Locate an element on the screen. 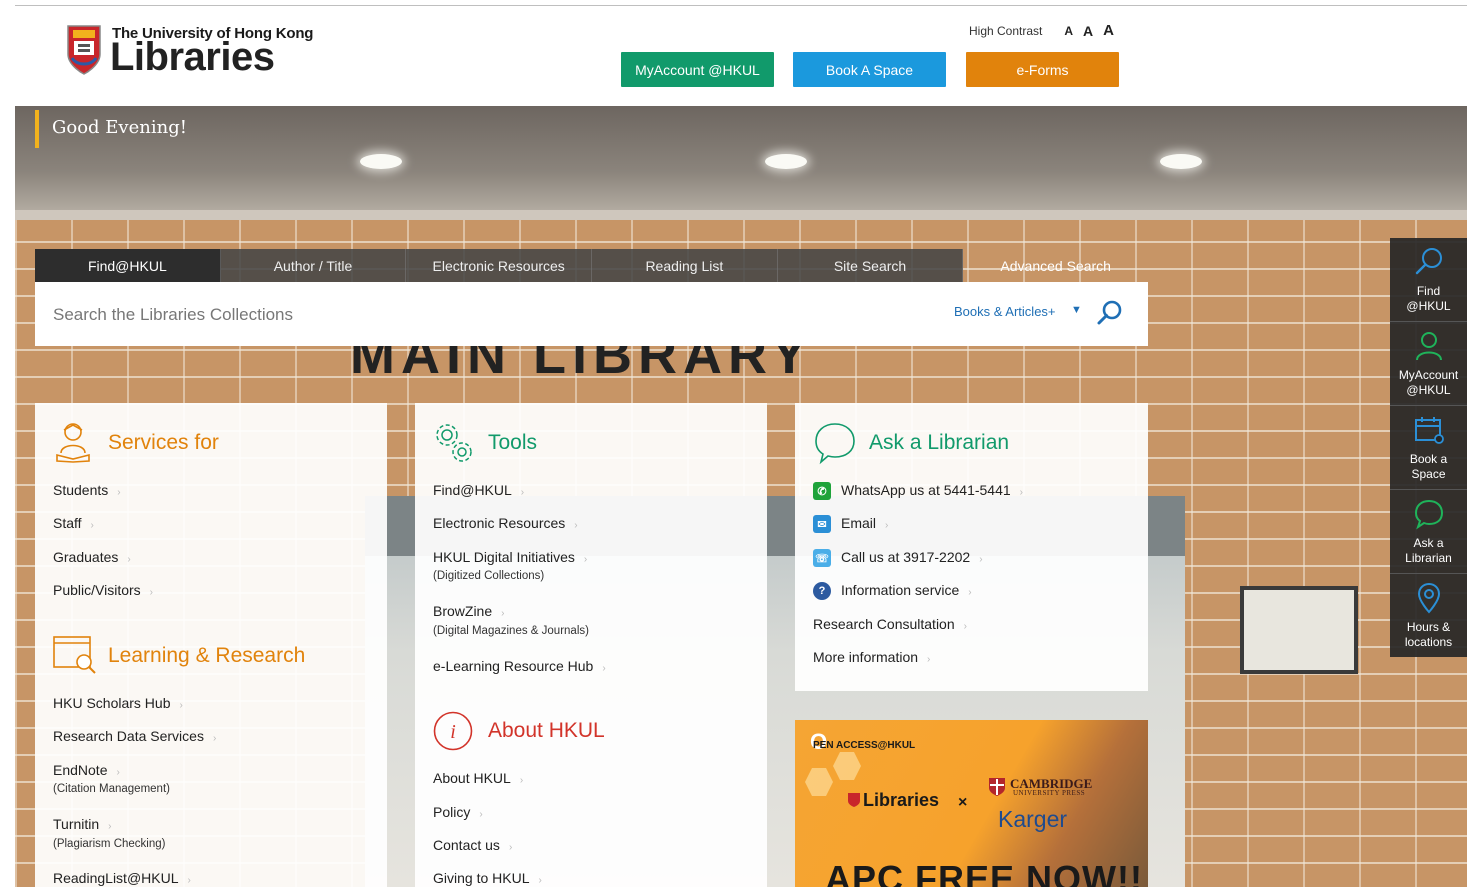 This screenshot has width=1473, height=887. font-size-small-button: A is located at coordinates (1068, 31).